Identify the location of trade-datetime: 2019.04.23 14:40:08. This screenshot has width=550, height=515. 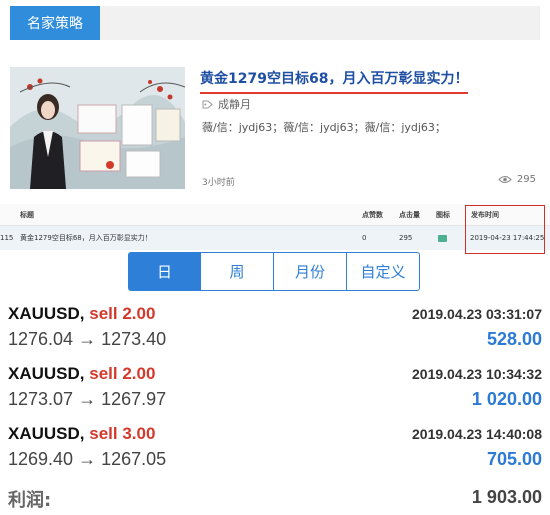
(477, 434).